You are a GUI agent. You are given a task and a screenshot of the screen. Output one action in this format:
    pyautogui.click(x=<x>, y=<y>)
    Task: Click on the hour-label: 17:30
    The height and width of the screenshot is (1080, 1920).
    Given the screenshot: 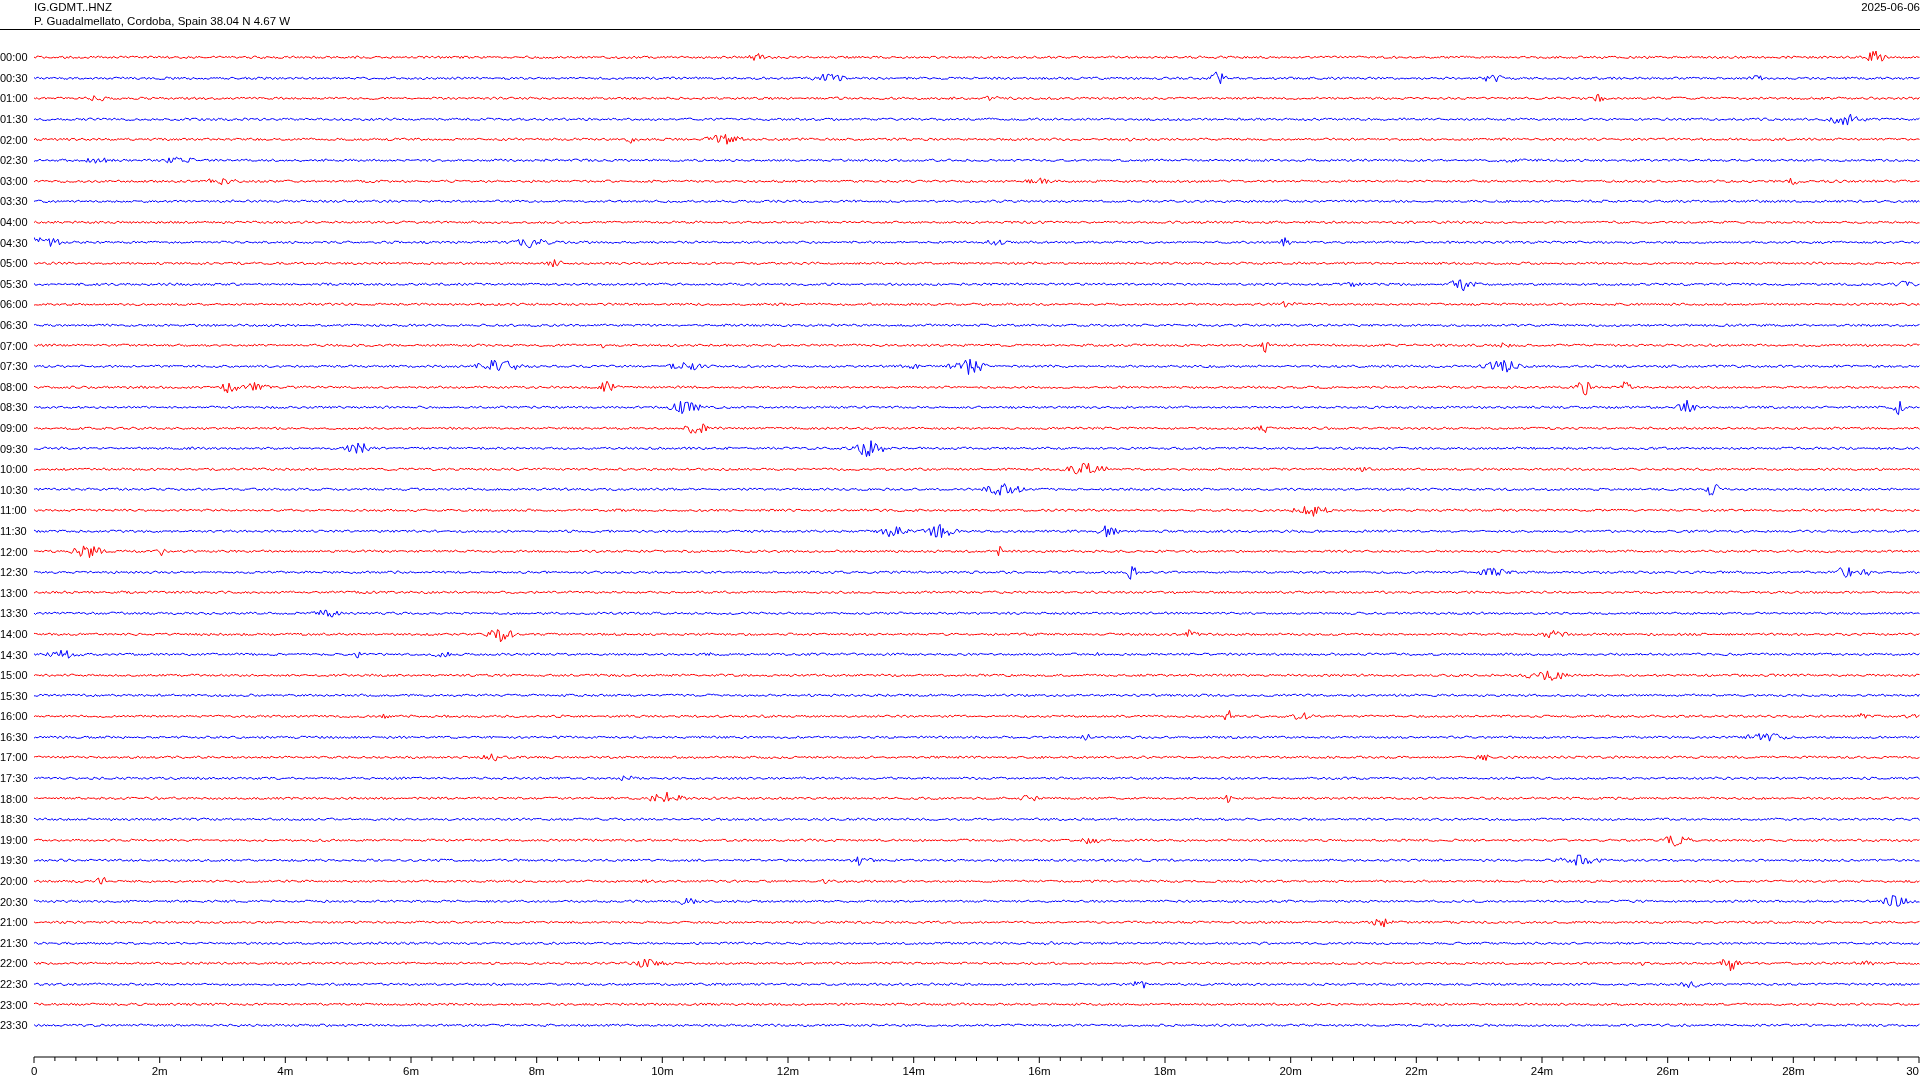 What is the action you would take?
    pyautogui.click(x=14, y=778)
    